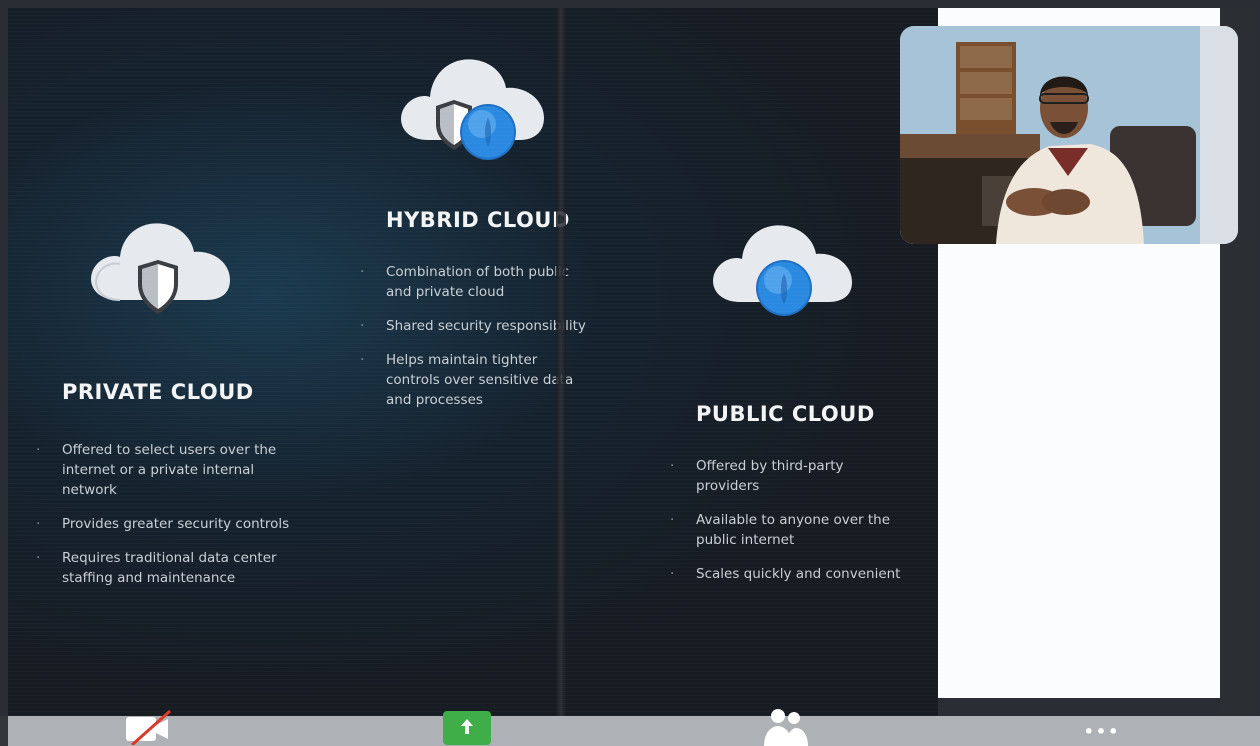 The image size is (1260, 746). I want to click on screen-fold, so click(561, 364).